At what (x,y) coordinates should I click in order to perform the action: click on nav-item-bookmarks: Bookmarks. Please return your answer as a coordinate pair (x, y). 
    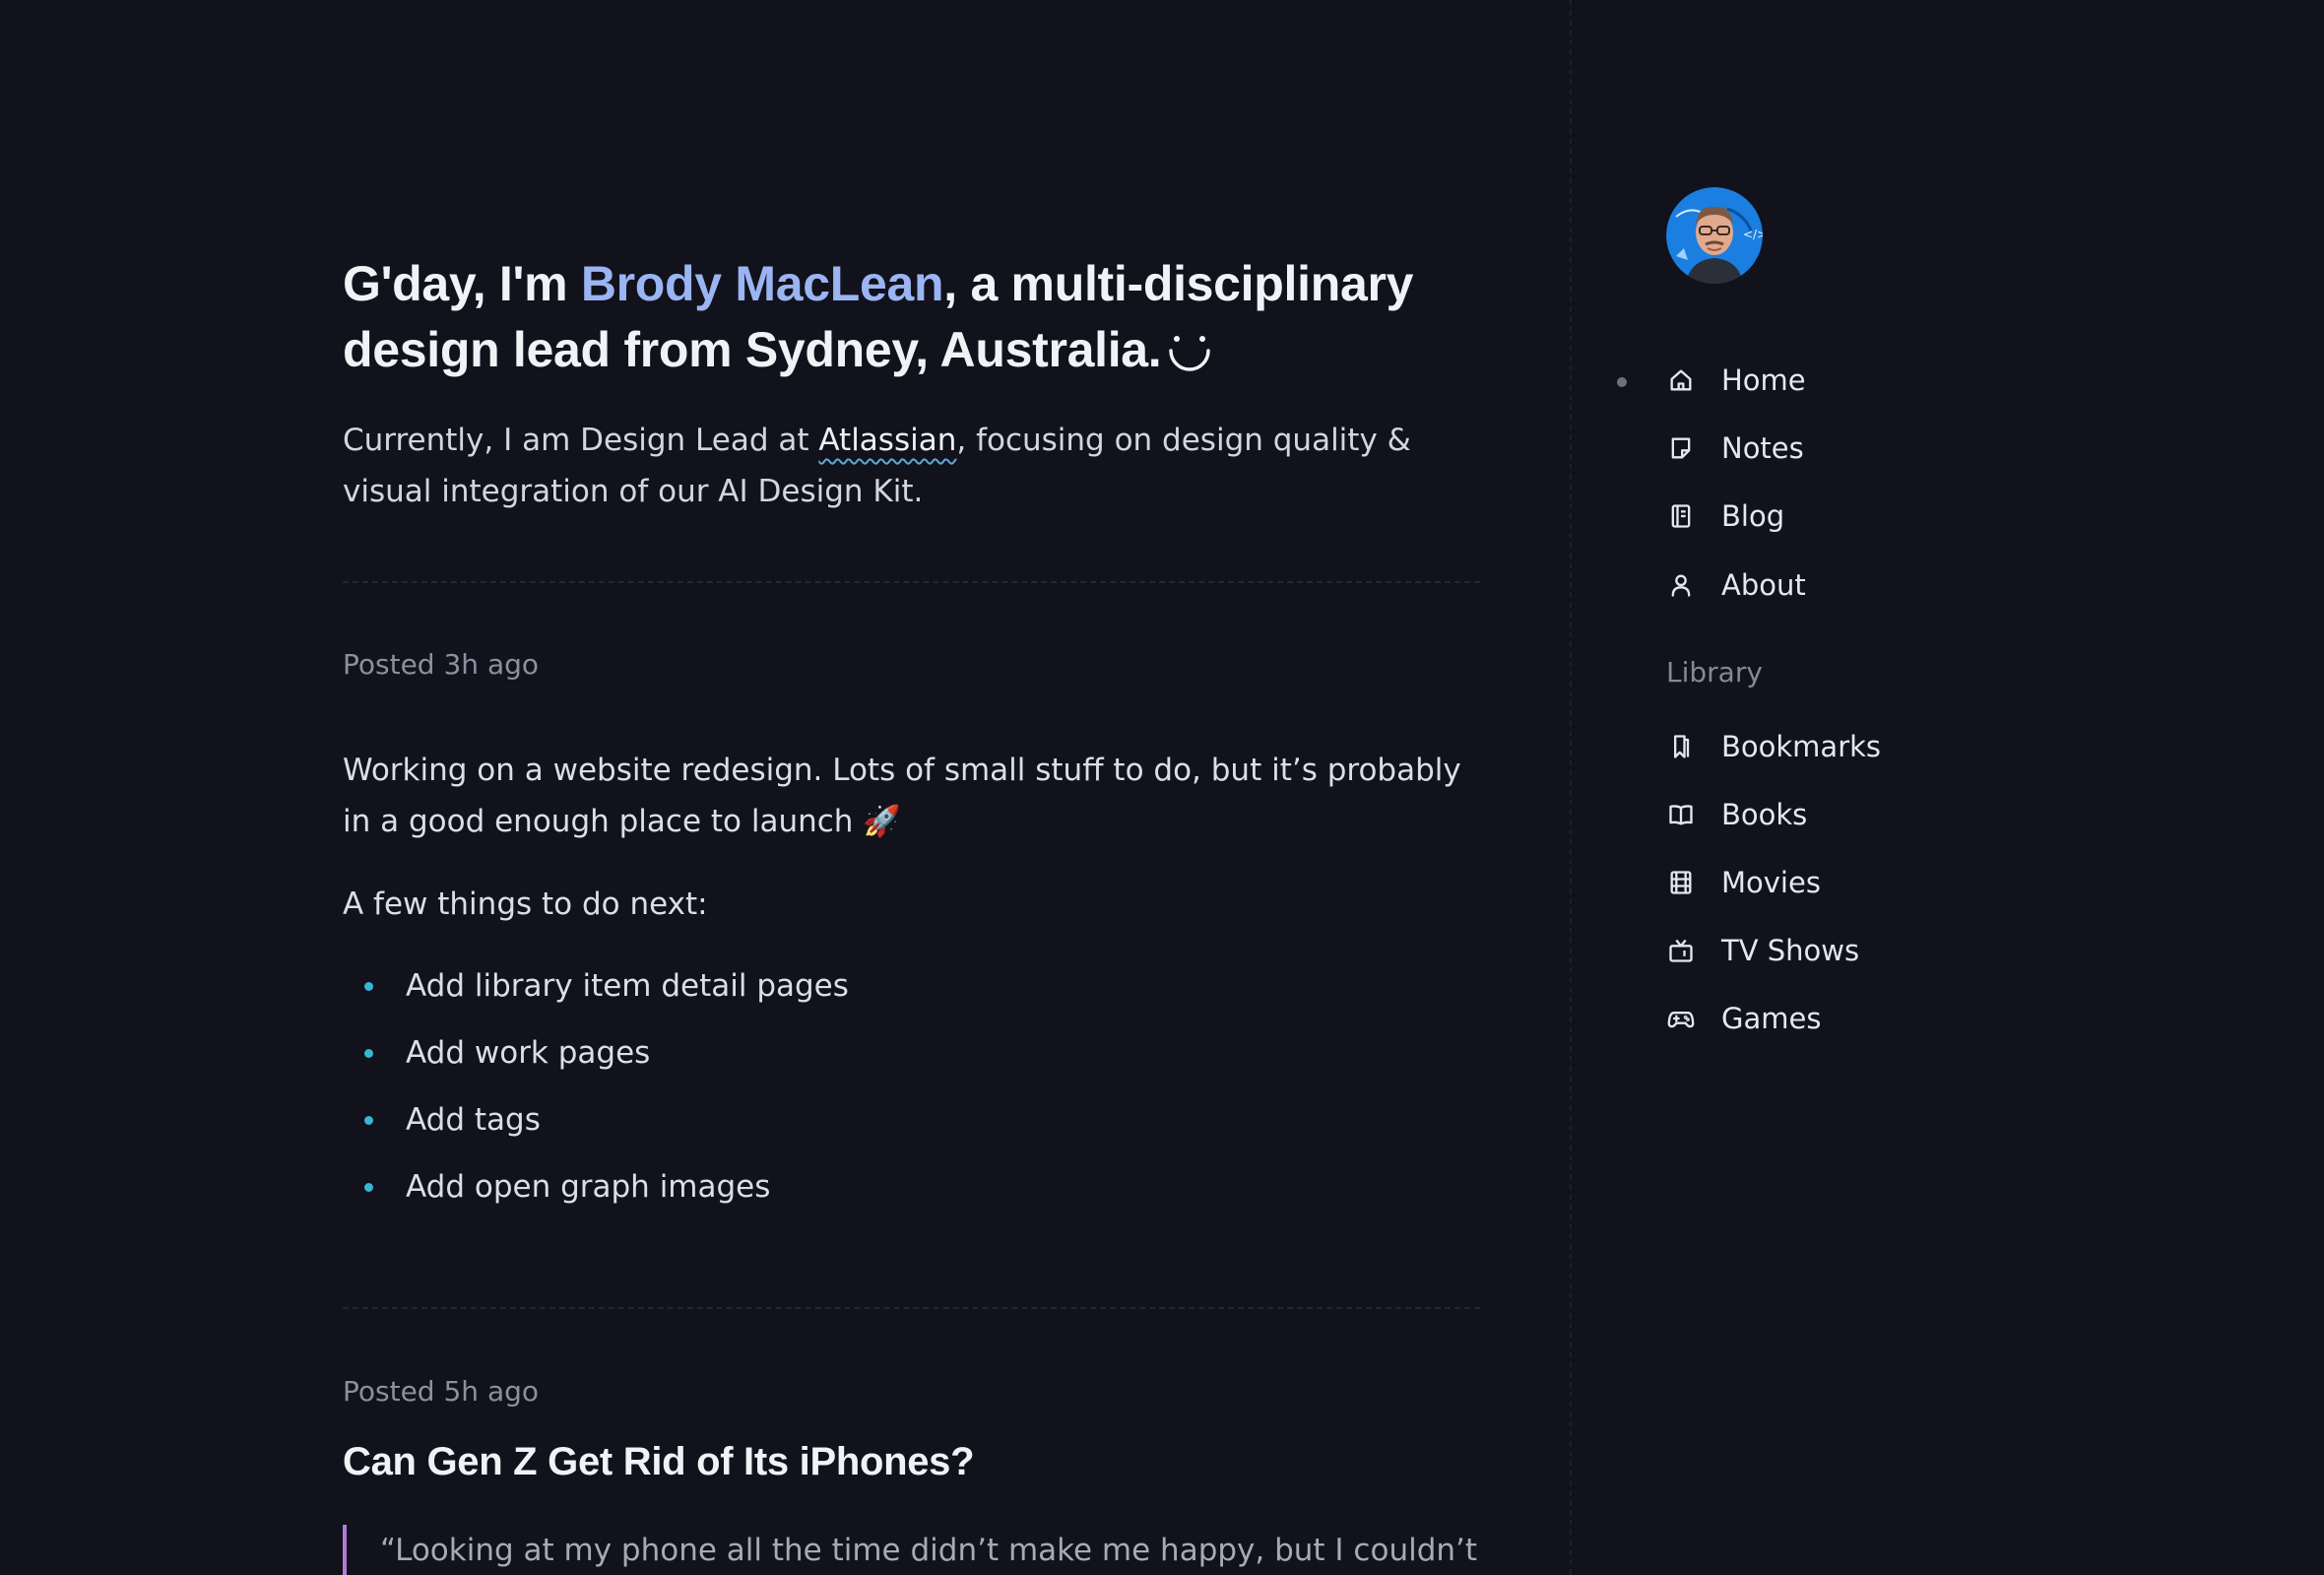
    Looking at the image, I should click on (1814, 747).